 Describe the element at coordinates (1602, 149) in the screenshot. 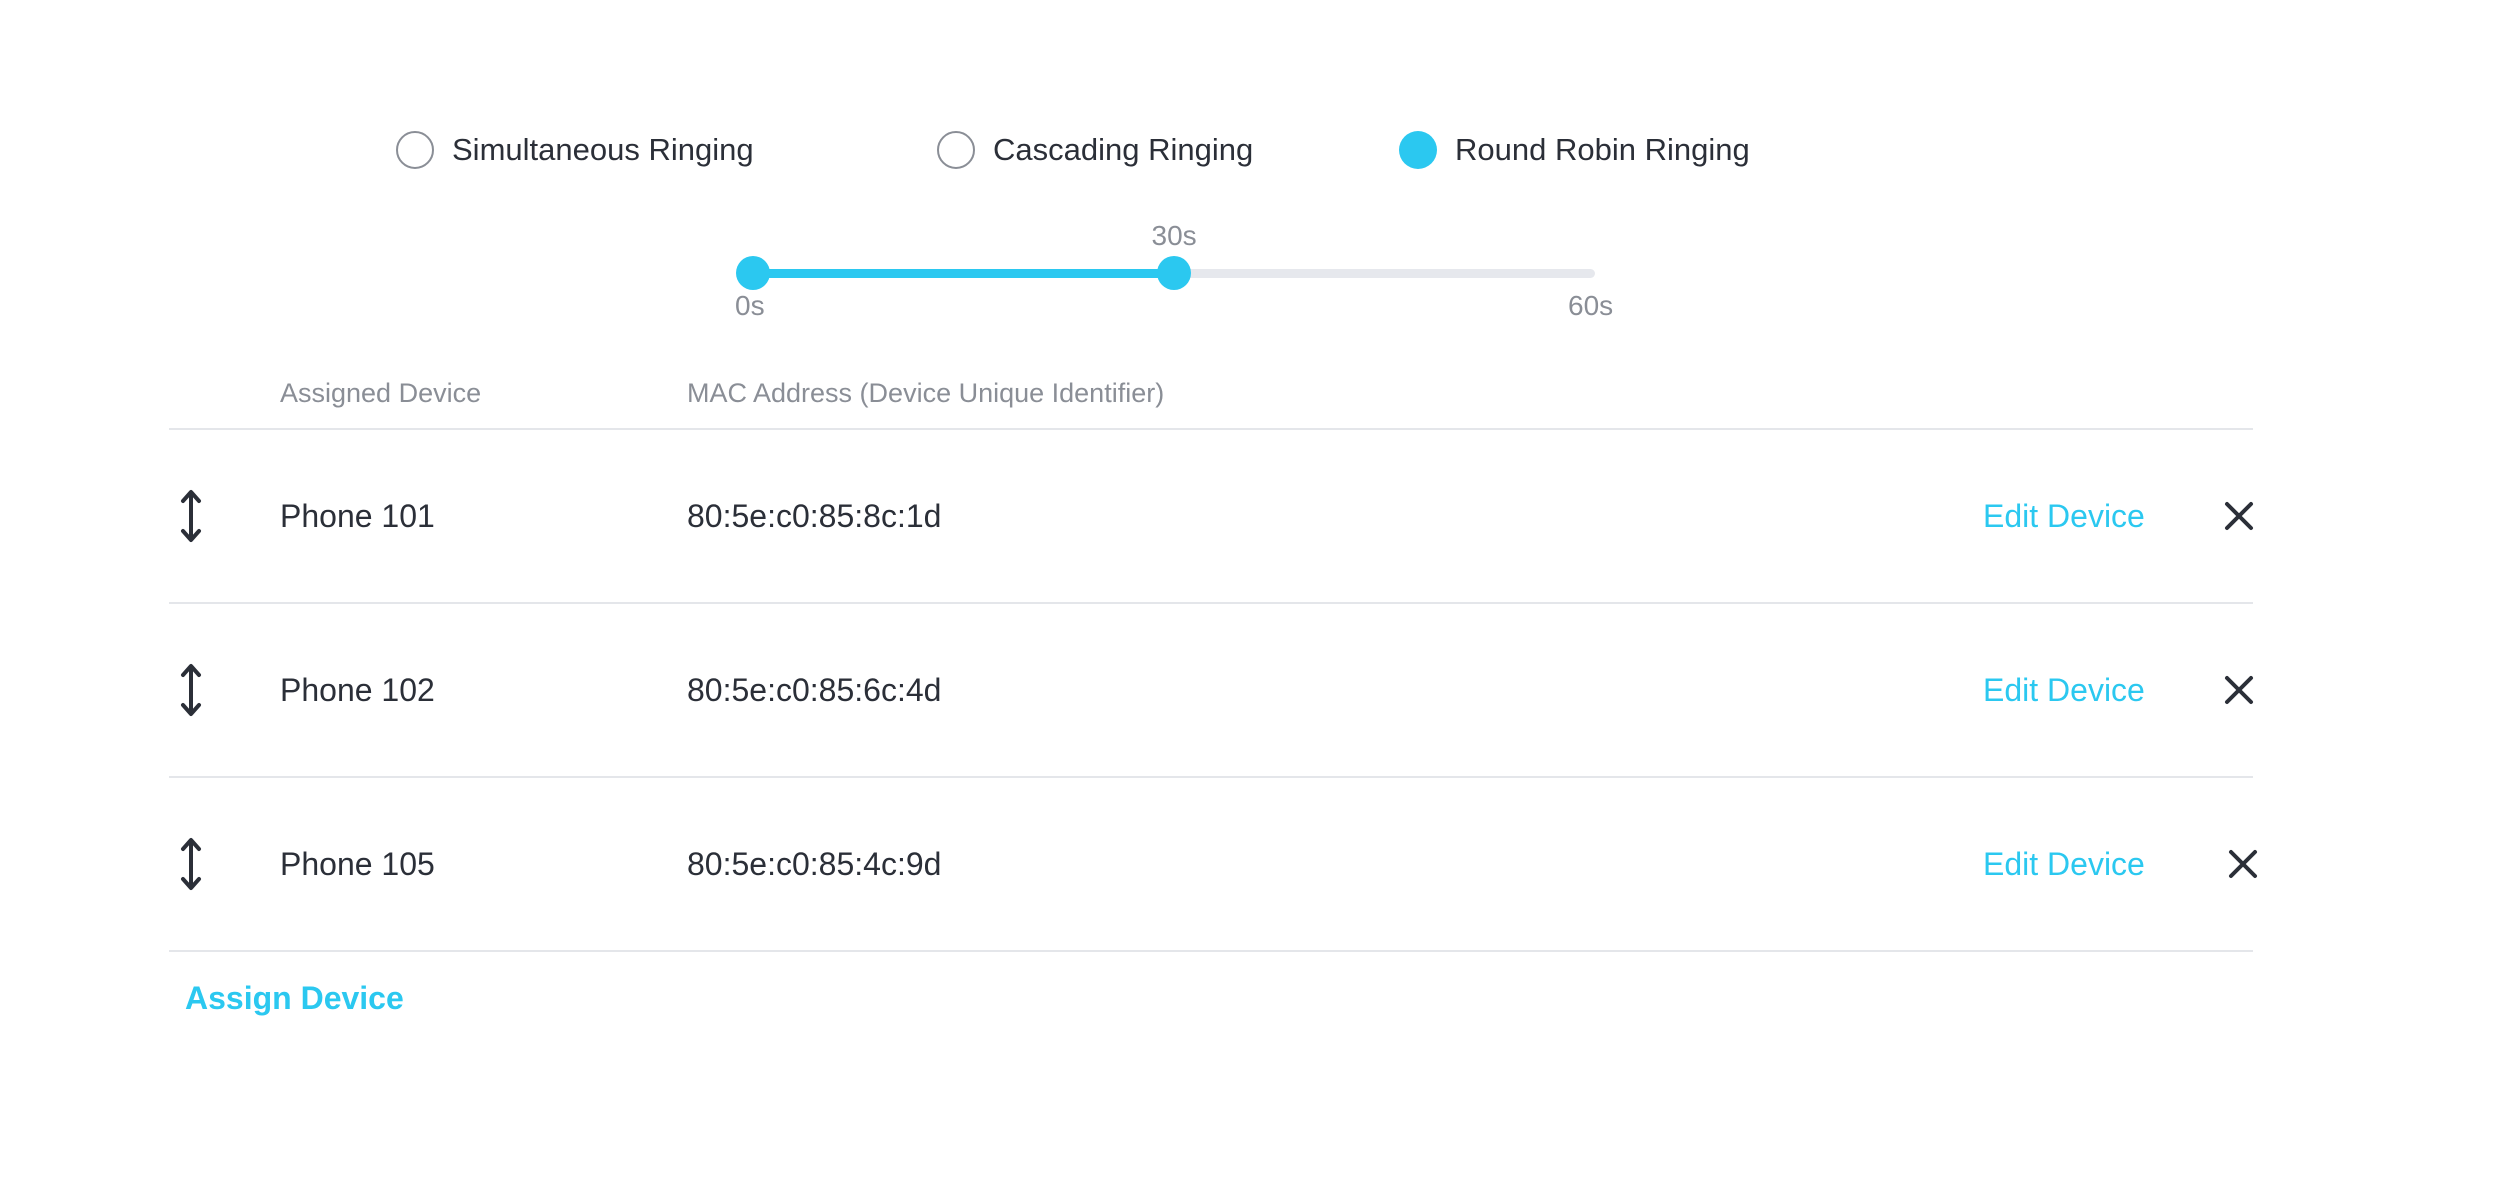

I see `radio-label: Round Robin Ringing` at that location.